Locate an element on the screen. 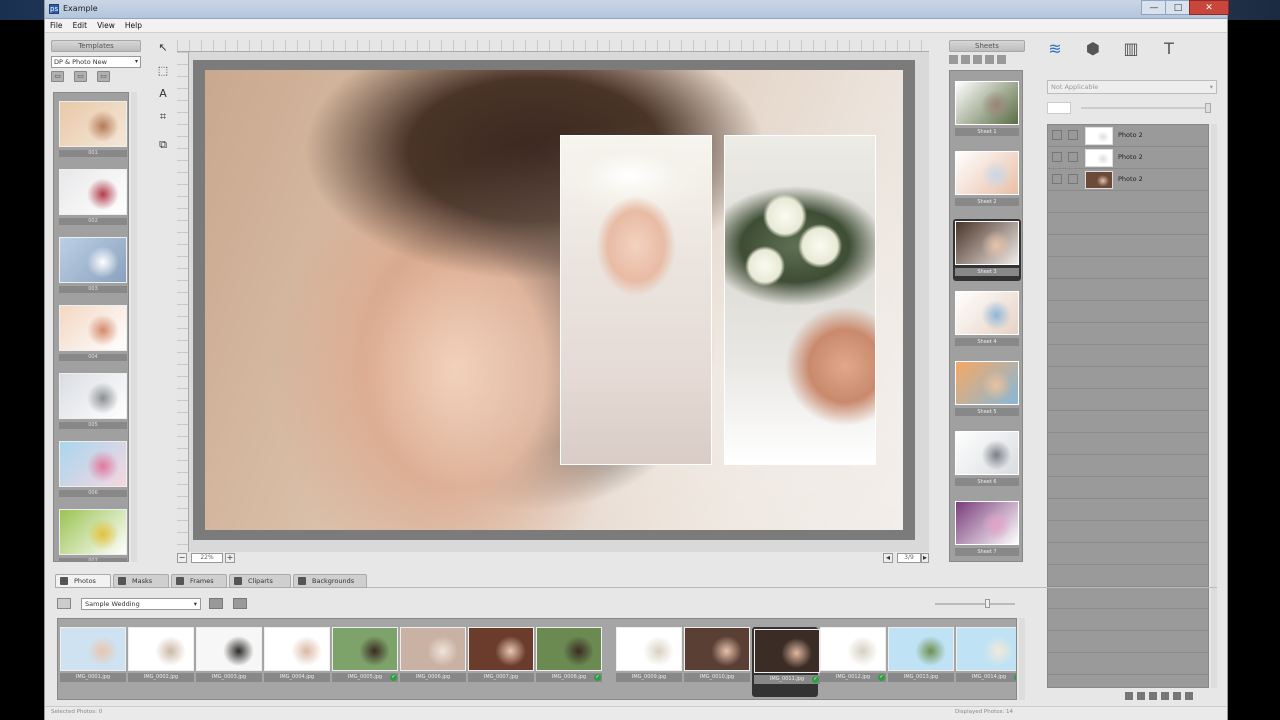 This screenshot has height=720, width=1280. prev-page-button: ◂ is located at coordinates (888, 558).